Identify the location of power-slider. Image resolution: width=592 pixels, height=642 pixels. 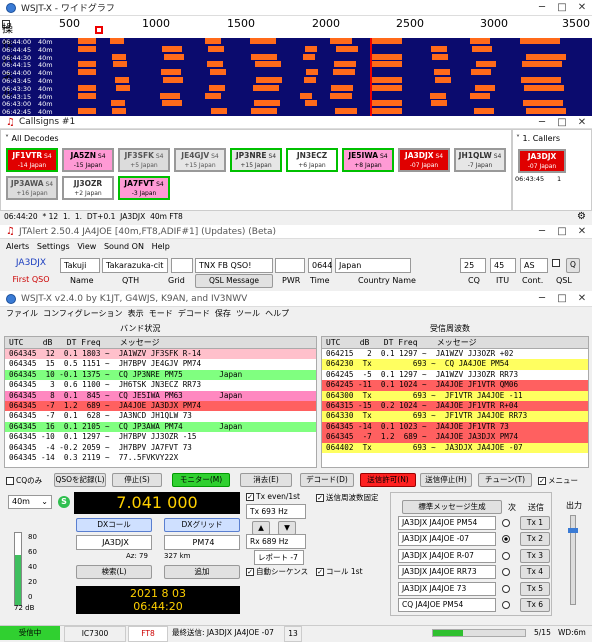
(573, 560).